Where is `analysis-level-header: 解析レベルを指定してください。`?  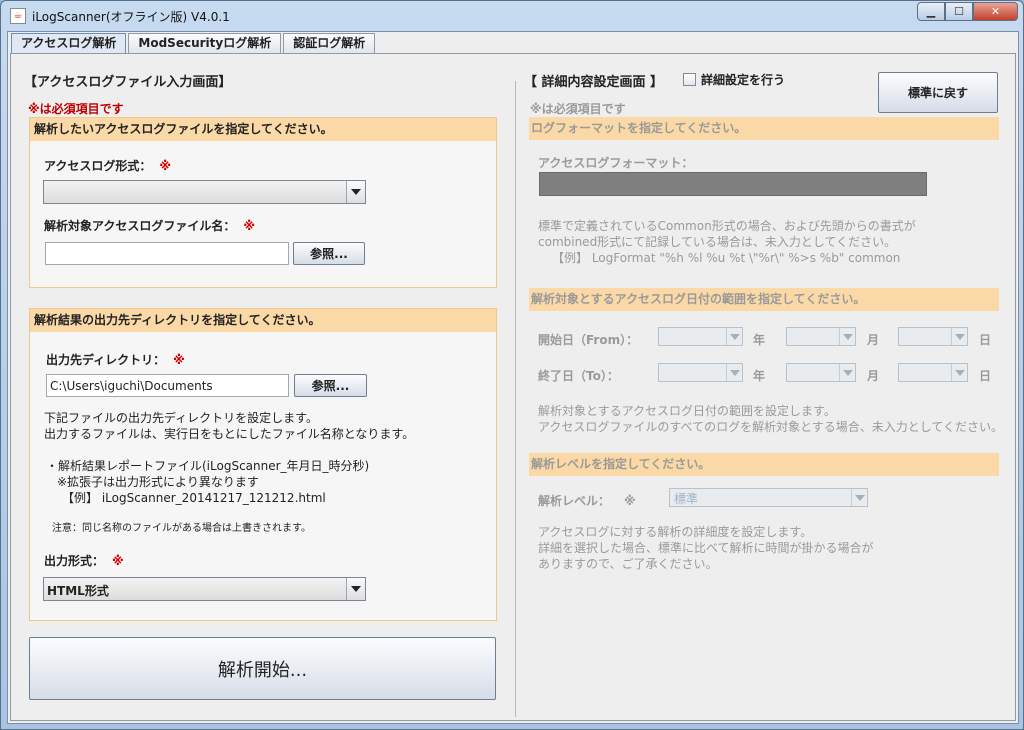
analysis-level-header: 解析レベルを指定してください。 is located at coordinates (764, 464).